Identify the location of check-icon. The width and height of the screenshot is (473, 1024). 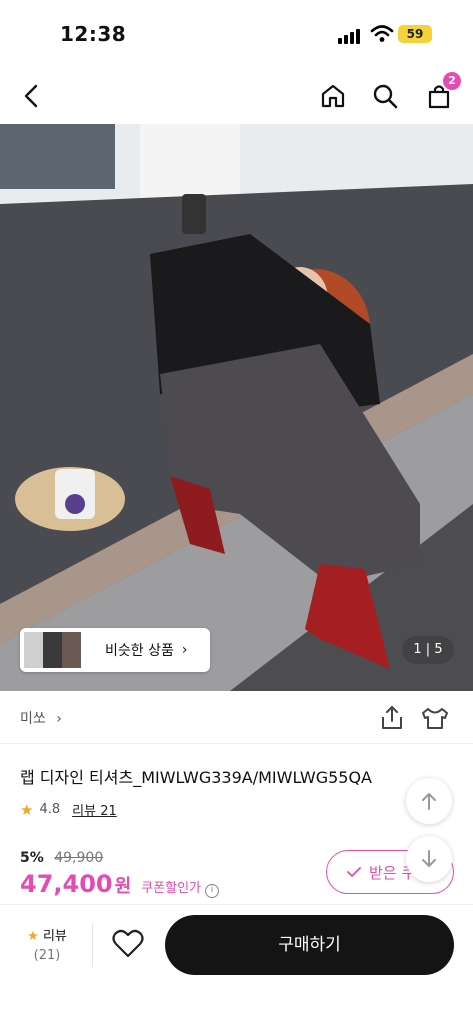
(354, 872).